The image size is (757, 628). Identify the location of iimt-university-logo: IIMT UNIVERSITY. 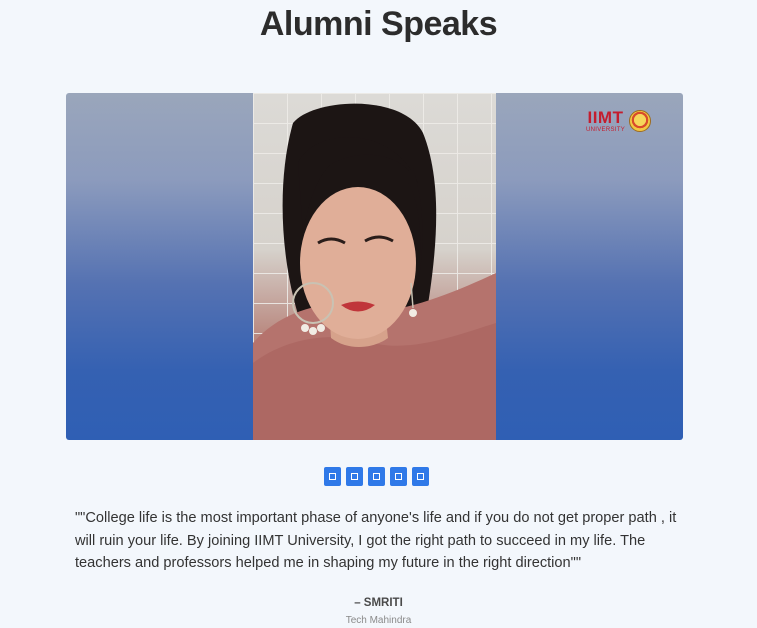
(618, 121).